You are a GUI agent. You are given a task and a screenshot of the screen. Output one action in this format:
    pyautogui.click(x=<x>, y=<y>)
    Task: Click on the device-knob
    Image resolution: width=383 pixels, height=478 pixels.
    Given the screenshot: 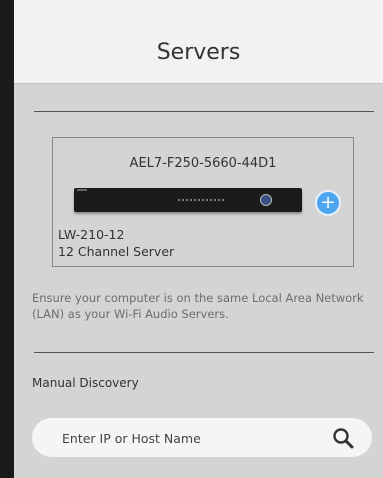 What is the action you would take?
    pyautogui.click(x=266, y=200)
    